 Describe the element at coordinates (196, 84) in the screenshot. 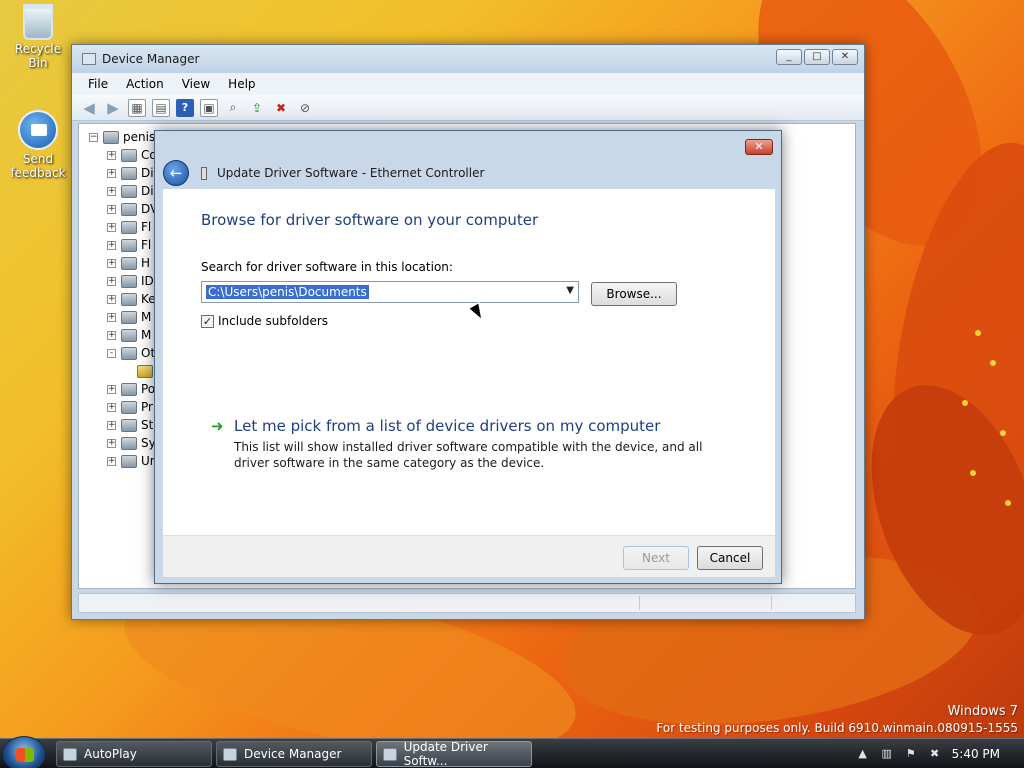

I see `menu-view: View` at that location.